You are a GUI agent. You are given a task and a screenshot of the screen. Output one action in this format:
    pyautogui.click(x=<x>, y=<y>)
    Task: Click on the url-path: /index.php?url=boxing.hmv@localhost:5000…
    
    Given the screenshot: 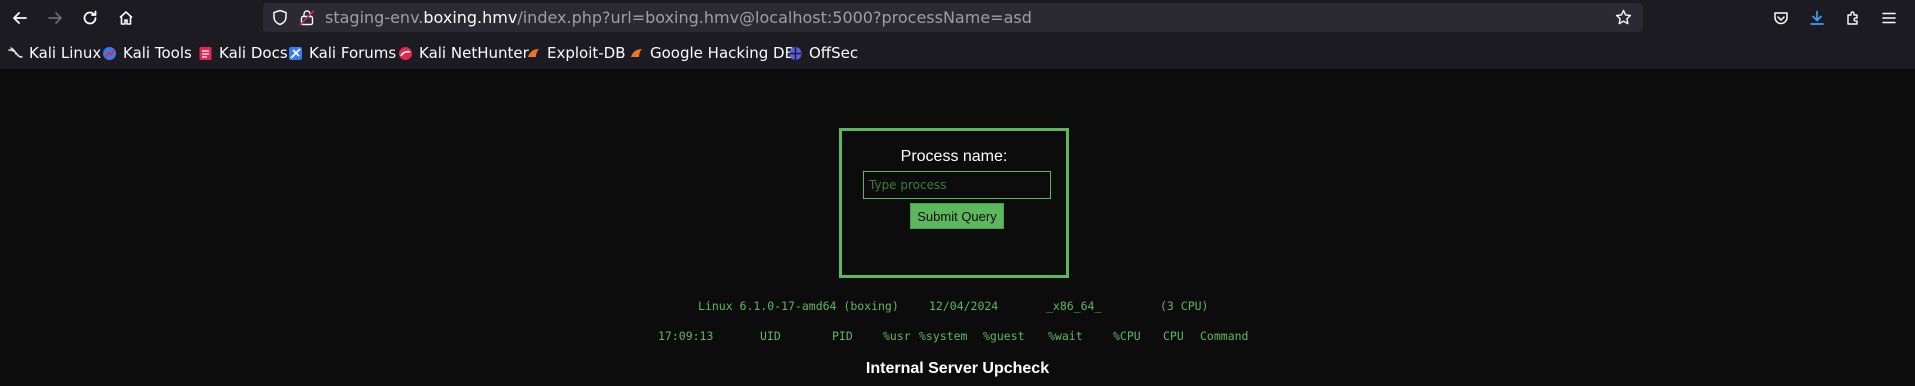 What is the action you would take?
    pyautogui.click(x=774, y=17)
    